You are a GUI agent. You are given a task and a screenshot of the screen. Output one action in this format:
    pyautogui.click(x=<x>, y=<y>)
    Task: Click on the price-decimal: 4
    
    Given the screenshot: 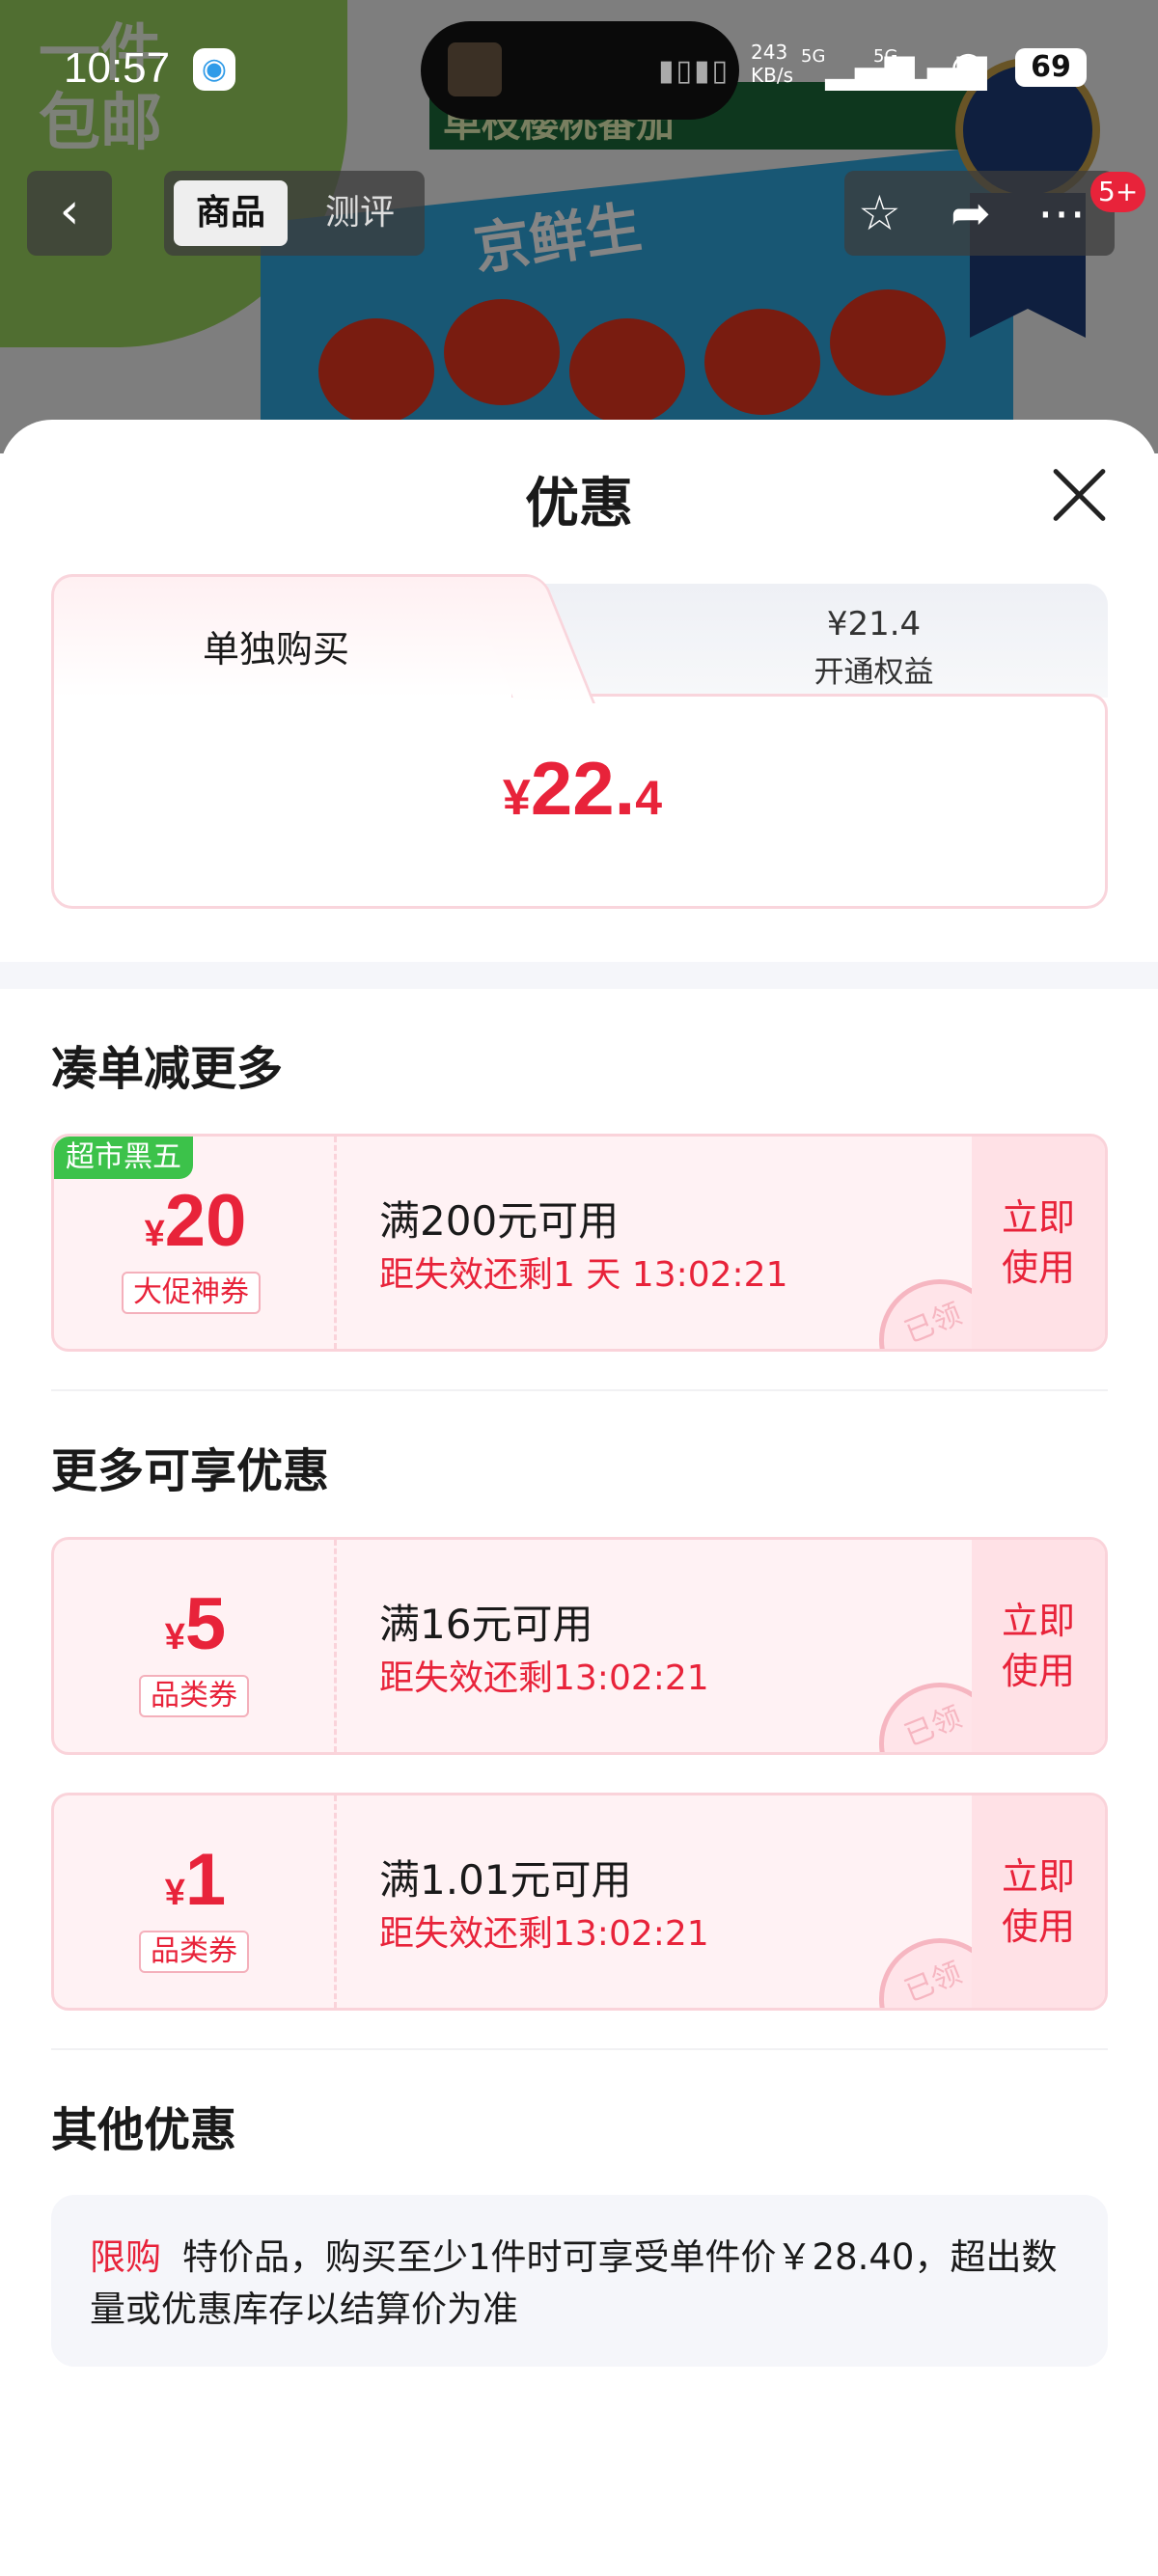 What is the action you would take?
    pyautogui.click(x=649, y=798)
    